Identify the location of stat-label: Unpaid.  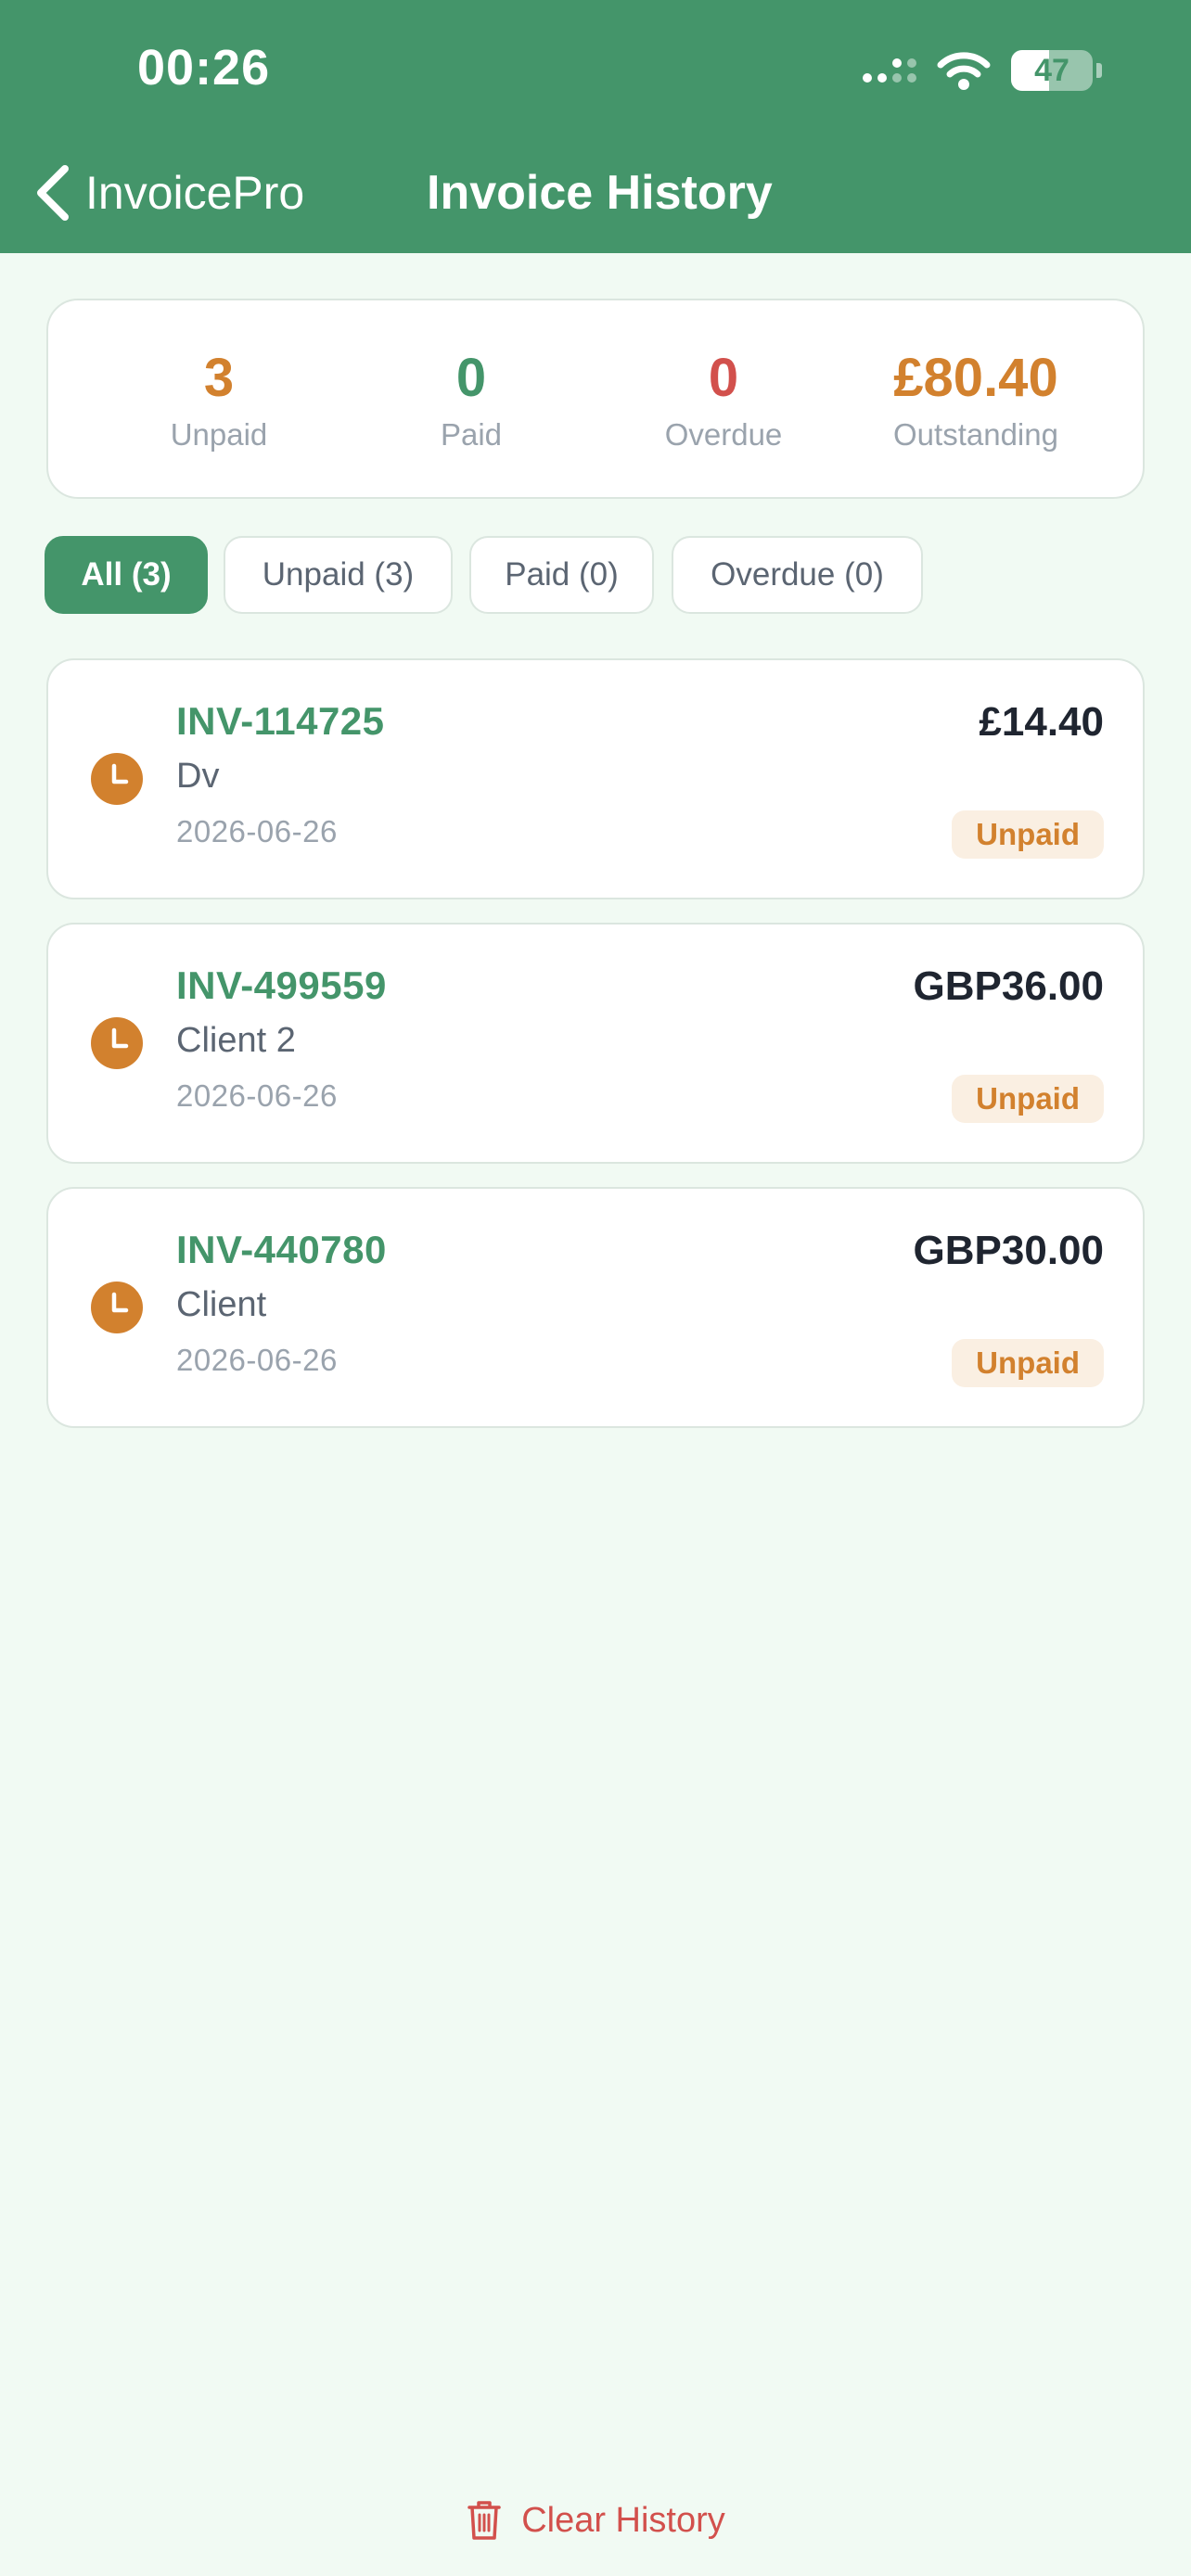
(219, 435).